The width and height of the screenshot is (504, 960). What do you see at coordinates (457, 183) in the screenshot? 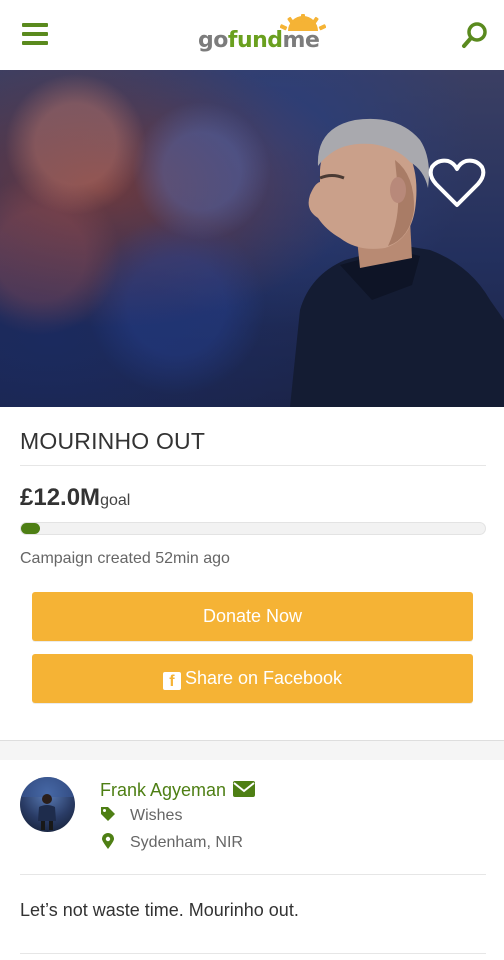
I see `heart-icon` at bounding box center [457, 183].